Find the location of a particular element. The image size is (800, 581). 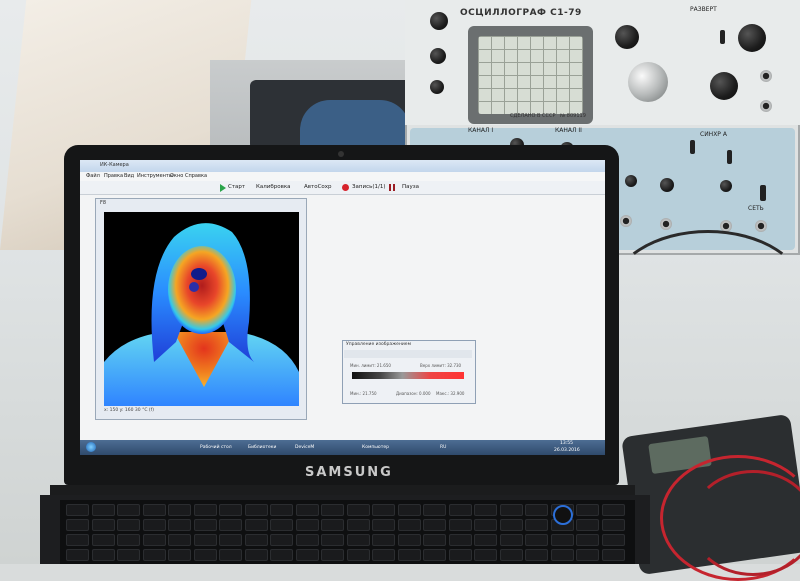

language-indicator: RU is located at coordinates (443, 447).